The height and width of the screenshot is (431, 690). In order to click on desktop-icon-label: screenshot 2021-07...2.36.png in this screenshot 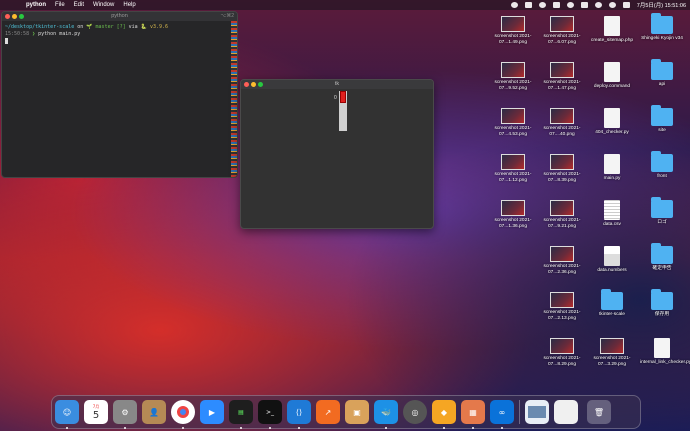, I will do `click(562, 269)`.